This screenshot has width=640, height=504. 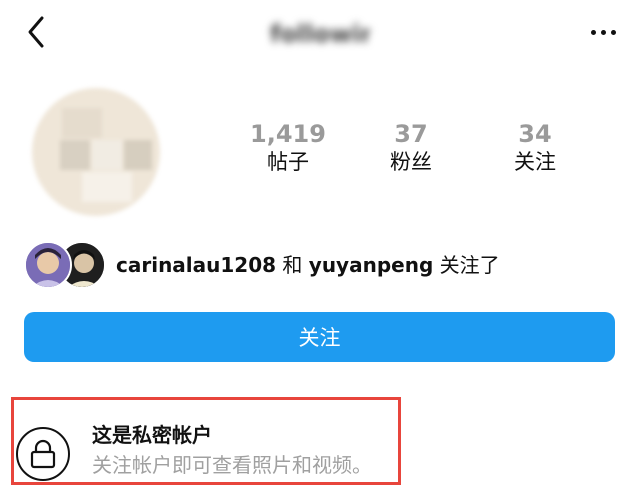 I want to click on followers-stat: 37 粉丝, so click(x=411, y=148).